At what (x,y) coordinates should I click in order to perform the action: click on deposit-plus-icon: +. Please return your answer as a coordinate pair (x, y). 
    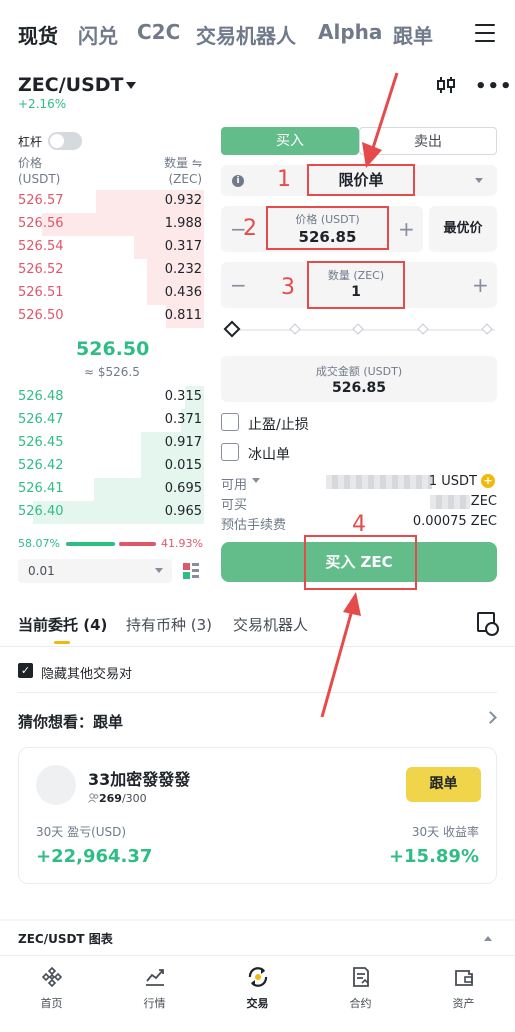
    Looking at the image, I should click on (488, 481).